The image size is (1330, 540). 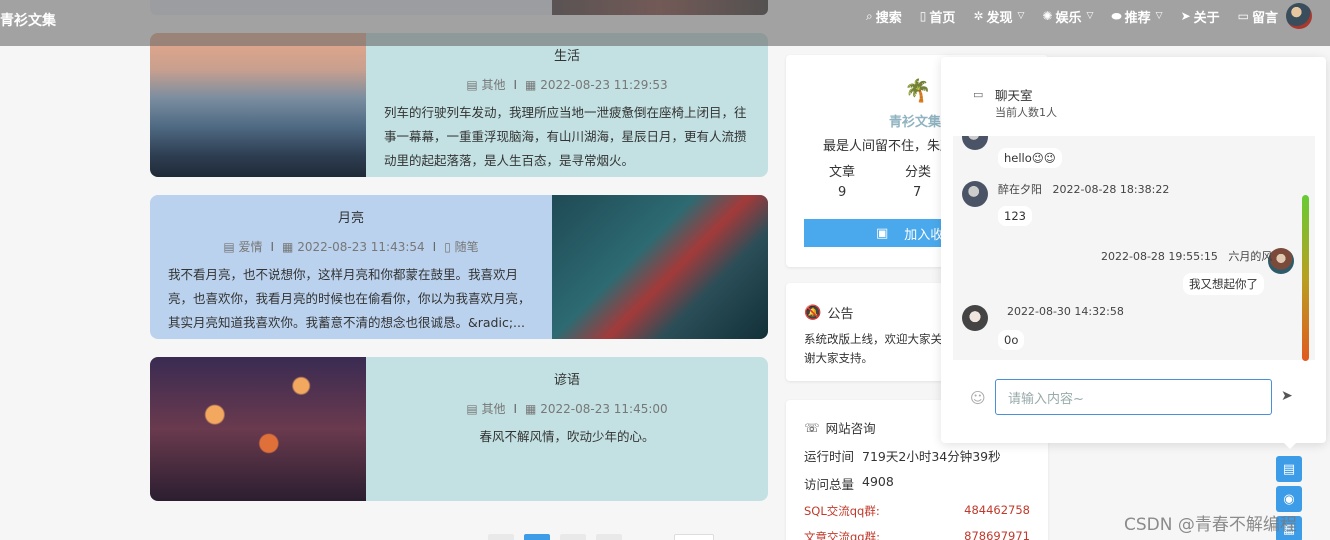 What do you see at coordinates (978, 94) in the screenshot?
I see `chat-room-icon: ▭` at bounding box center [978, 94].